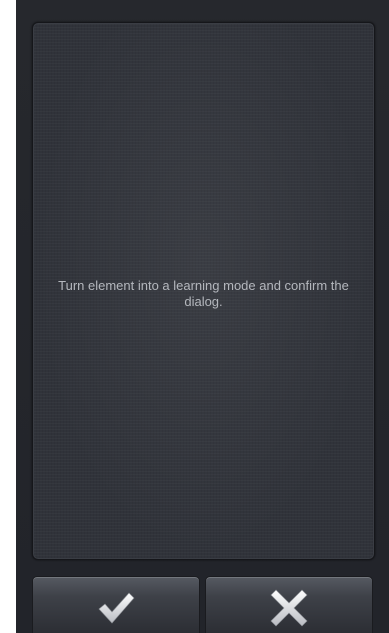 Image resolution: width=389 pixels, height=633 pixels. What do you see at coordinates (202, 604) in the screenshot?
I see `button-bar` at bounding box center [202, 604].